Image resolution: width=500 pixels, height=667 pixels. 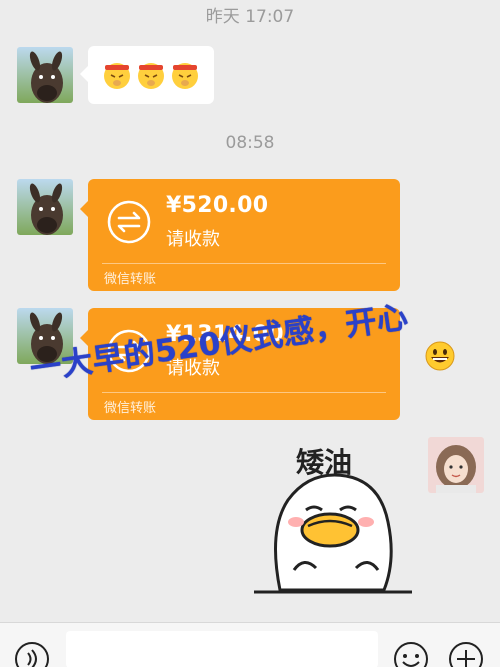 I want to click on transfer-card: ¥520.00 请收款 微信转账, so click(x=240, y=235).